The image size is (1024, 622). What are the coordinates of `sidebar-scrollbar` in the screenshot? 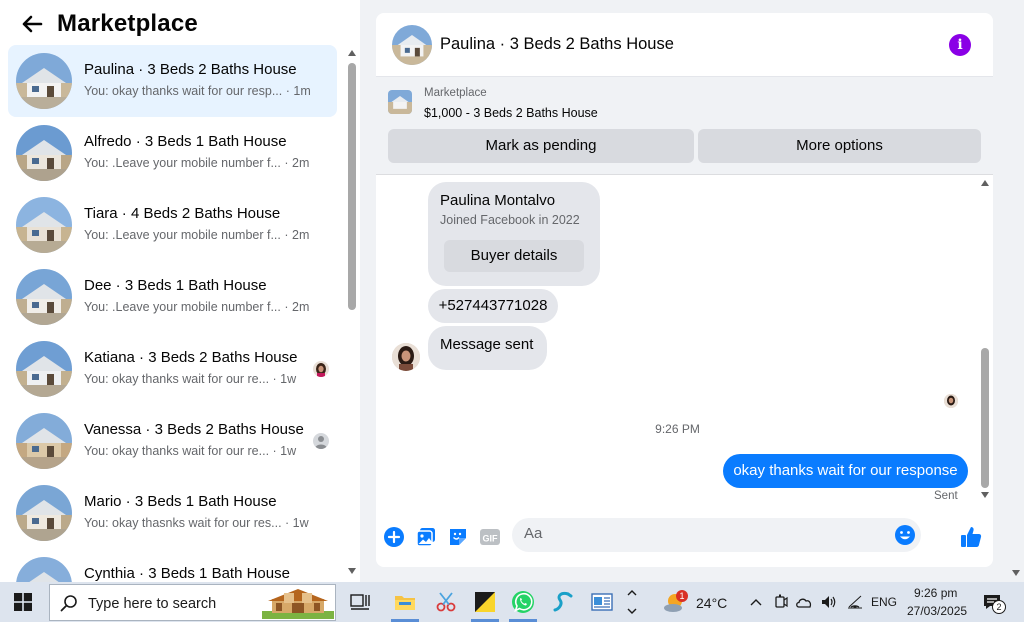 It's located at (352, 313).